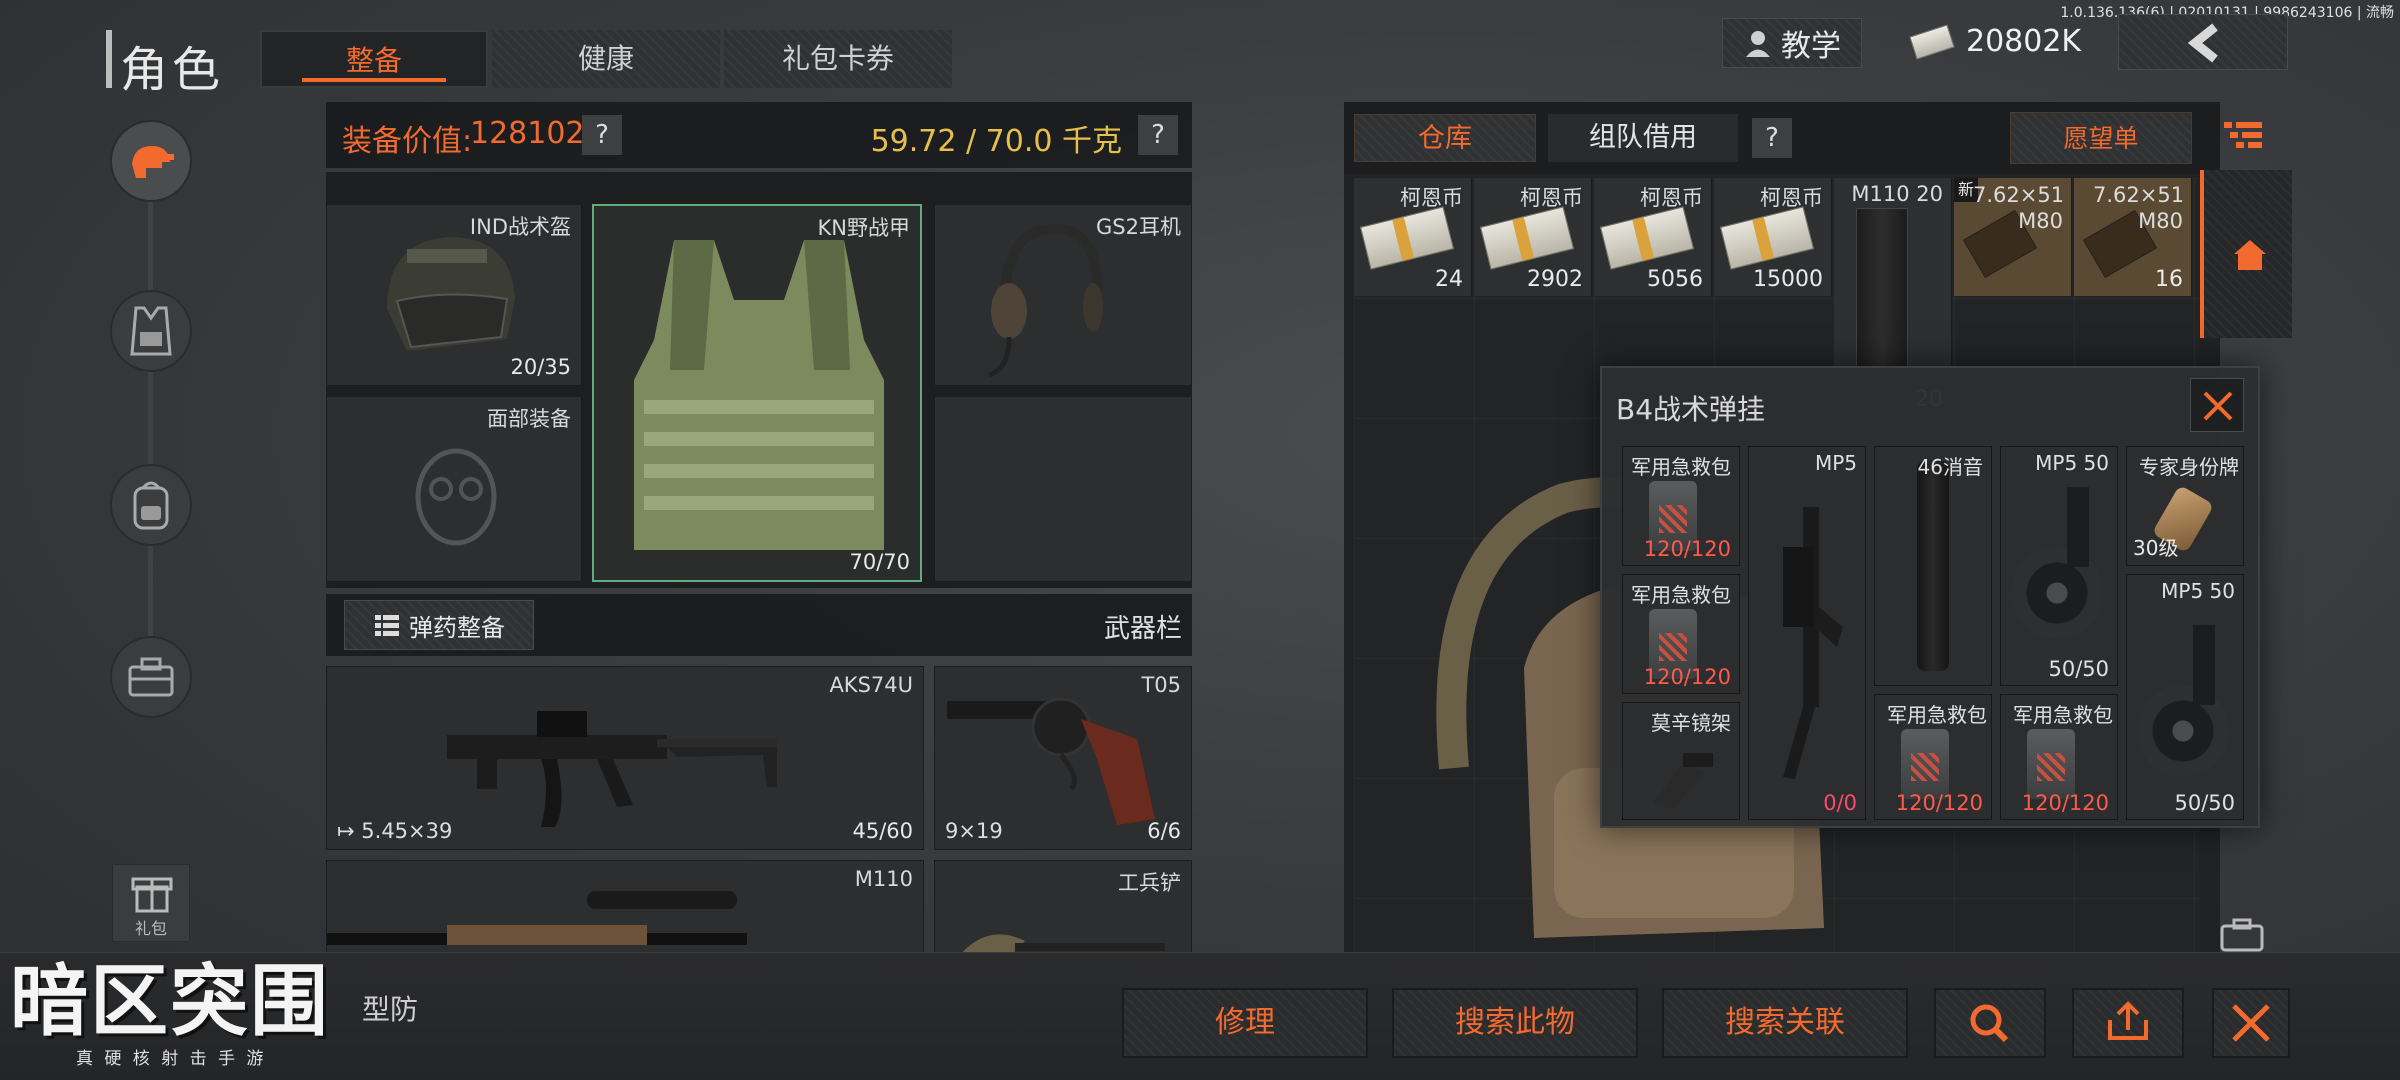 The width and height of the screenshot is (2400, 1080). I want to click on repair-button: 修理, so click(1245, 1023).